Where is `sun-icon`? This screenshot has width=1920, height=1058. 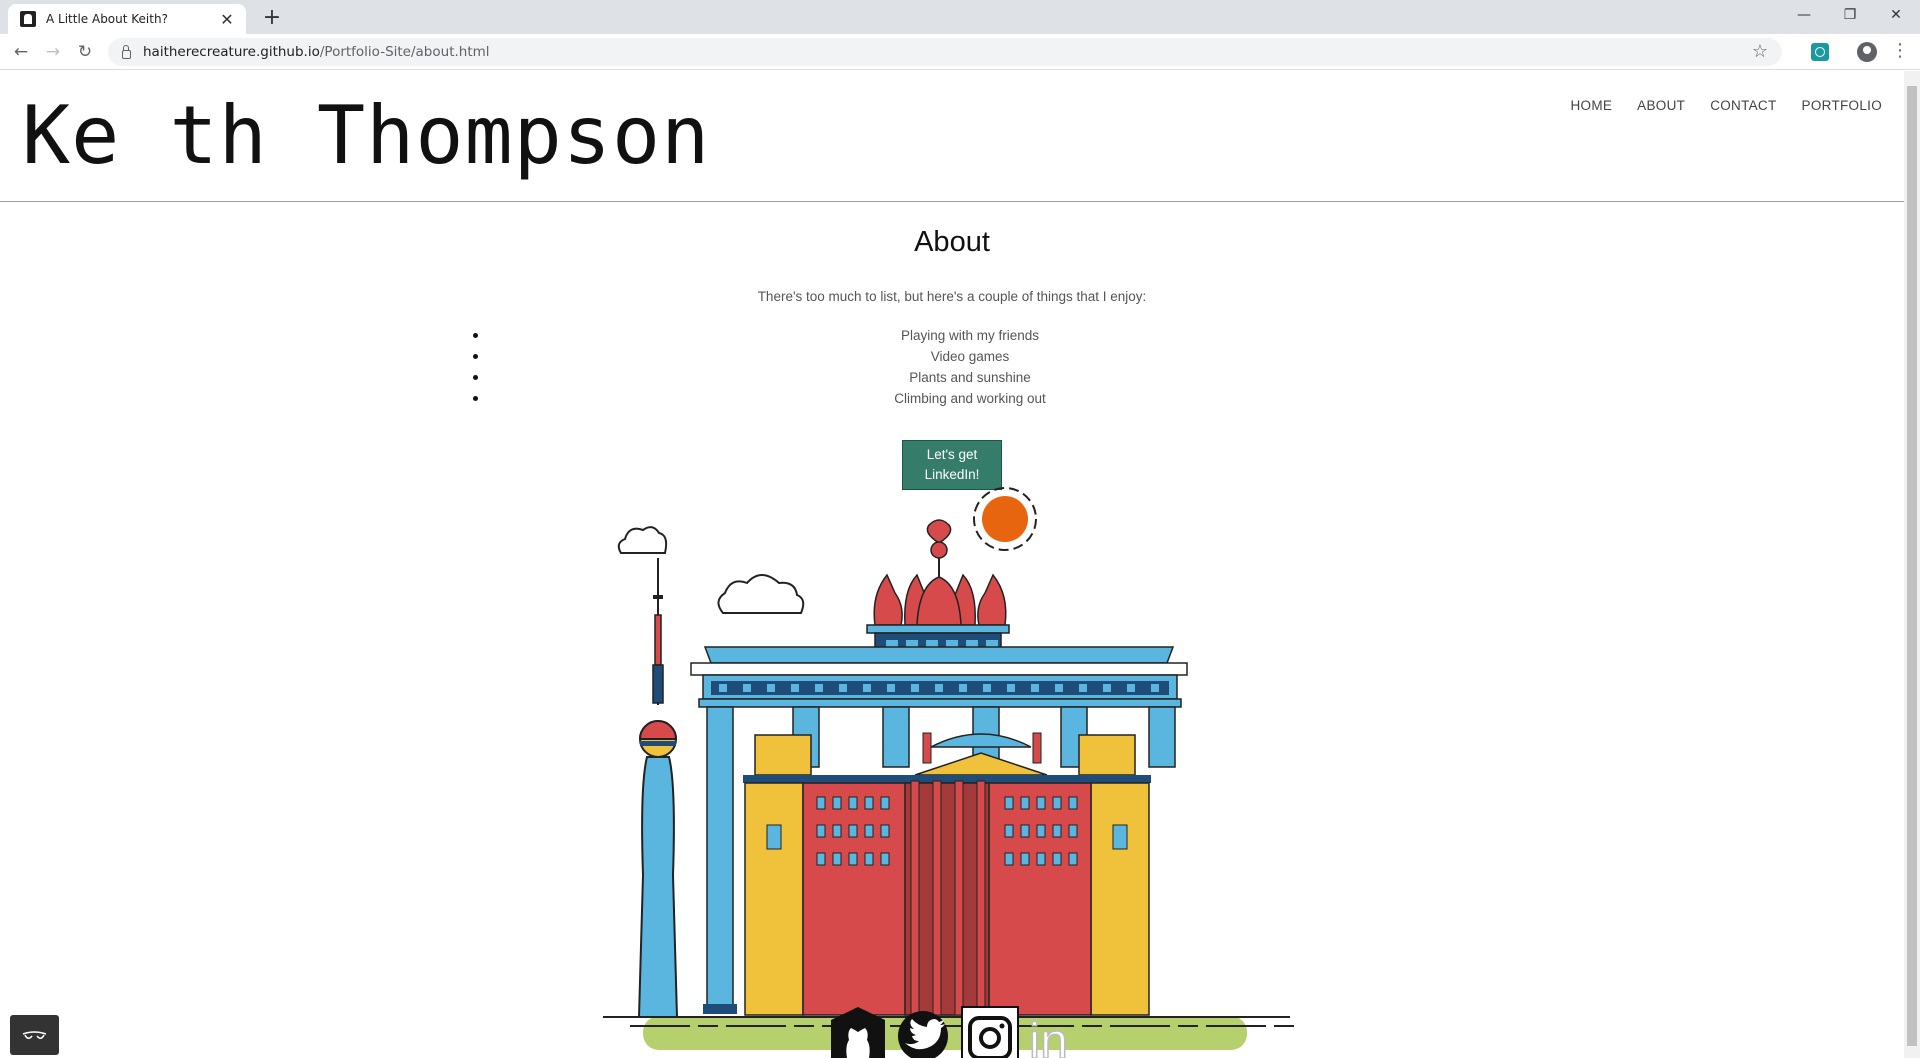 sun-icon is located at coordinates (1005, 519).